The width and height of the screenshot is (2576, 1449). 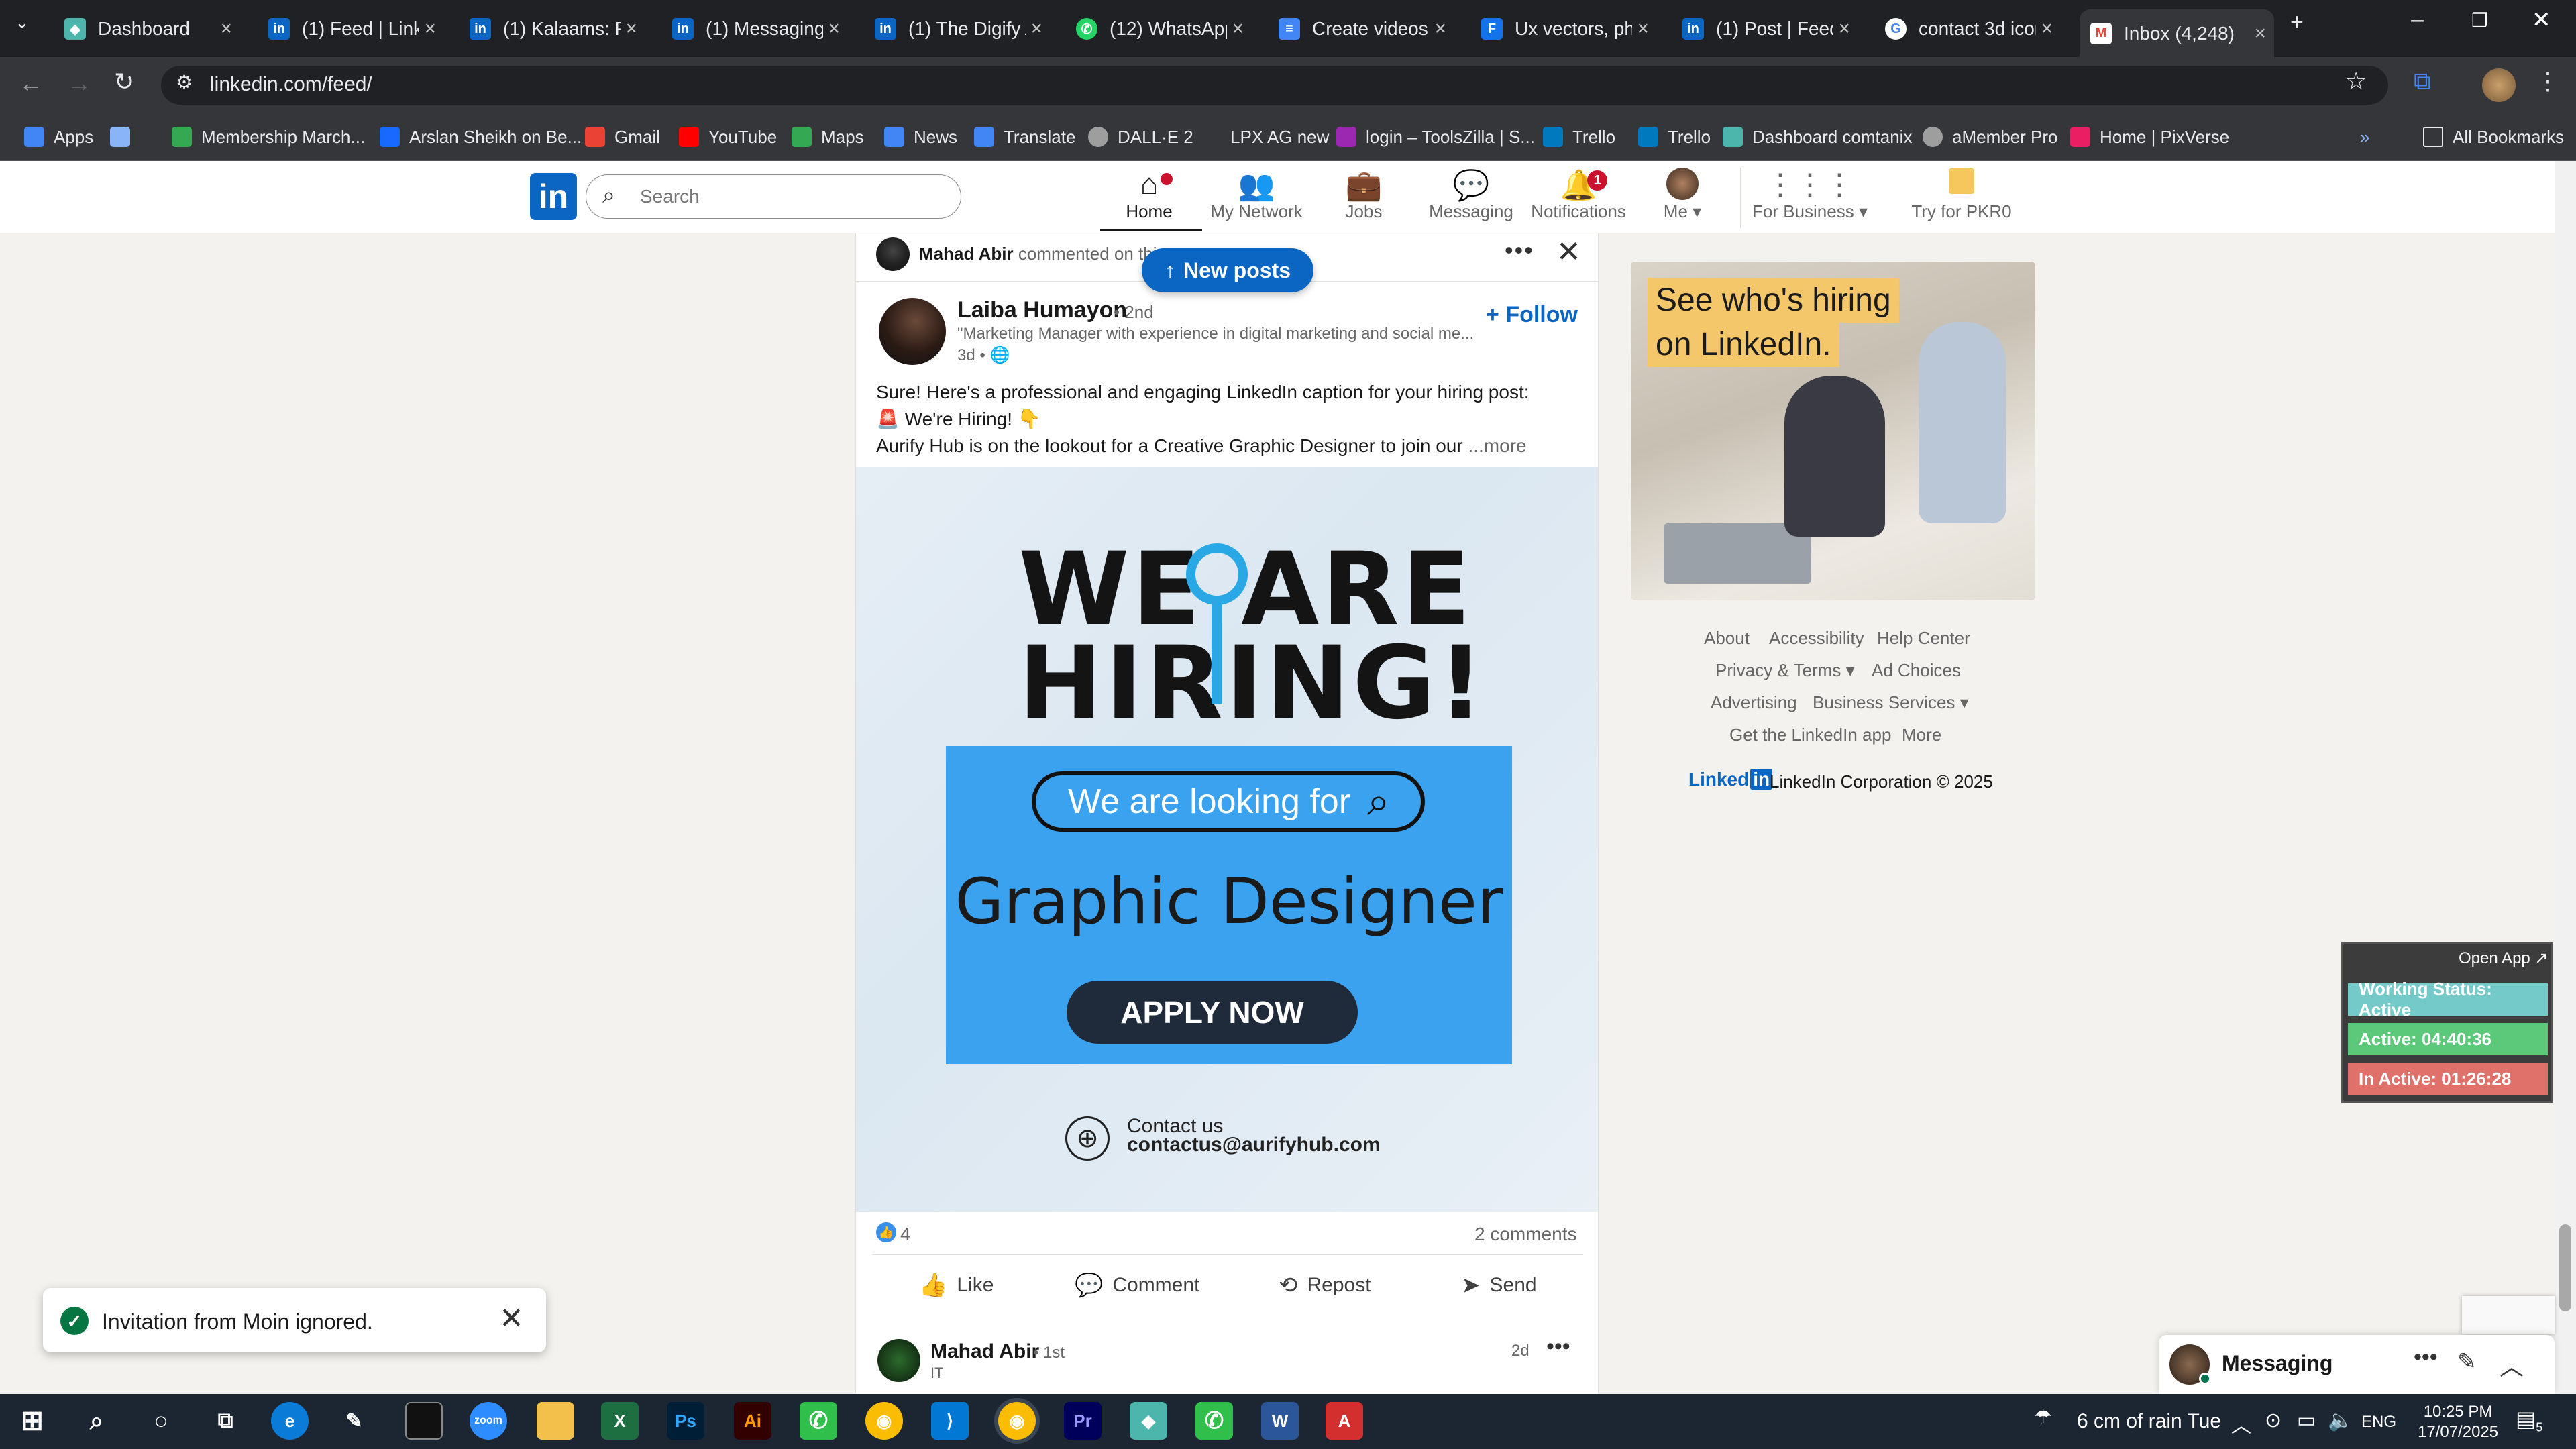 I want to click on premiere-icon: Pr, so click(x=1083, y=1421).